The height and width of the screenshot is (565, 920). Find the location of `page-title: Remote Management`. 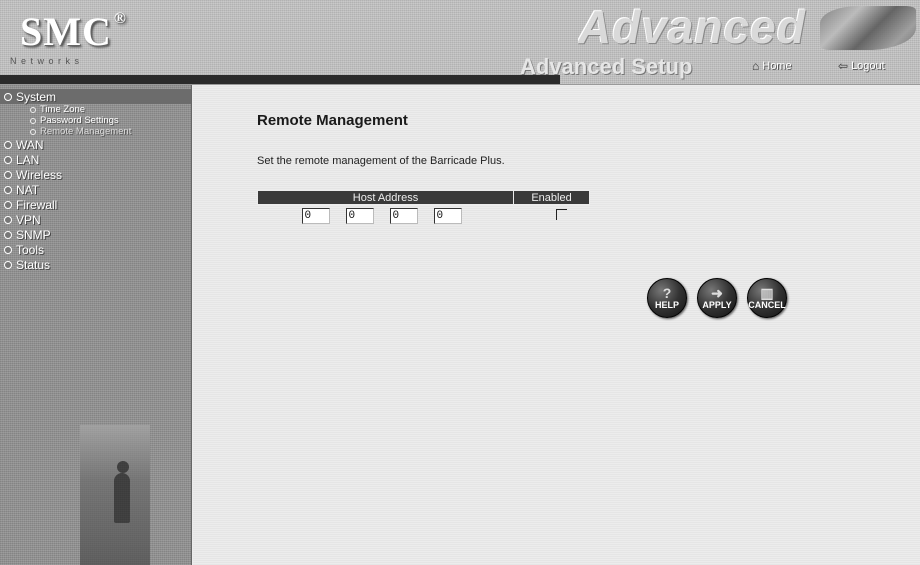

page-title: Remote Management is located at coordinates (332, 120).